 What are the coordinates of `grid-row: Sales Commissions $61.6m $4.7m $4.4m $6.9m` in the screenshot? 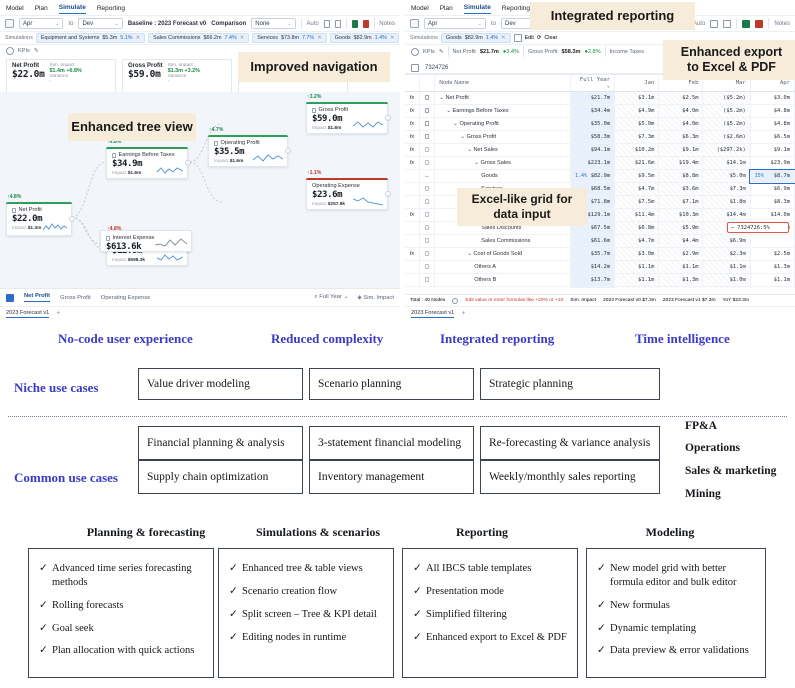 It's located at (600, 241).